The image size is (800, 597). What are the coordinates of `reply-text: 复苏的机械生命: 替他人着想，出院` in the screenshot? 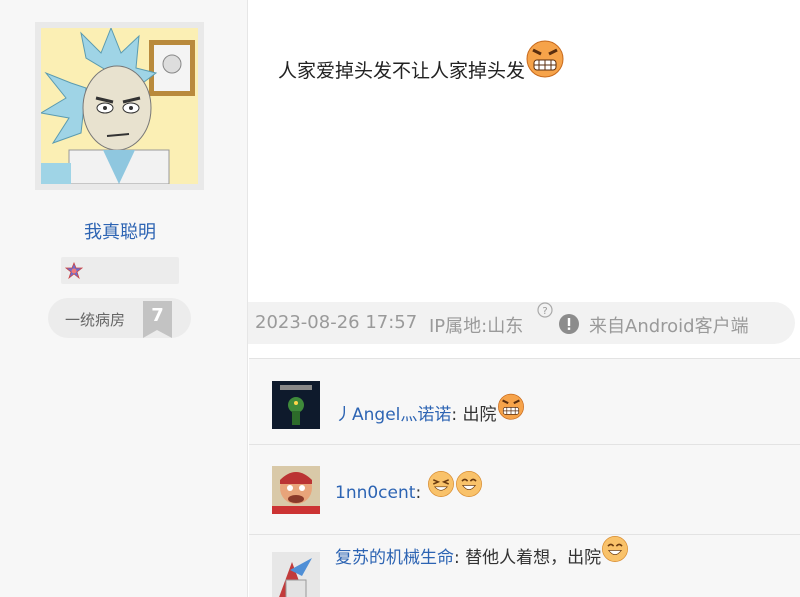 It's located at (482, 551).